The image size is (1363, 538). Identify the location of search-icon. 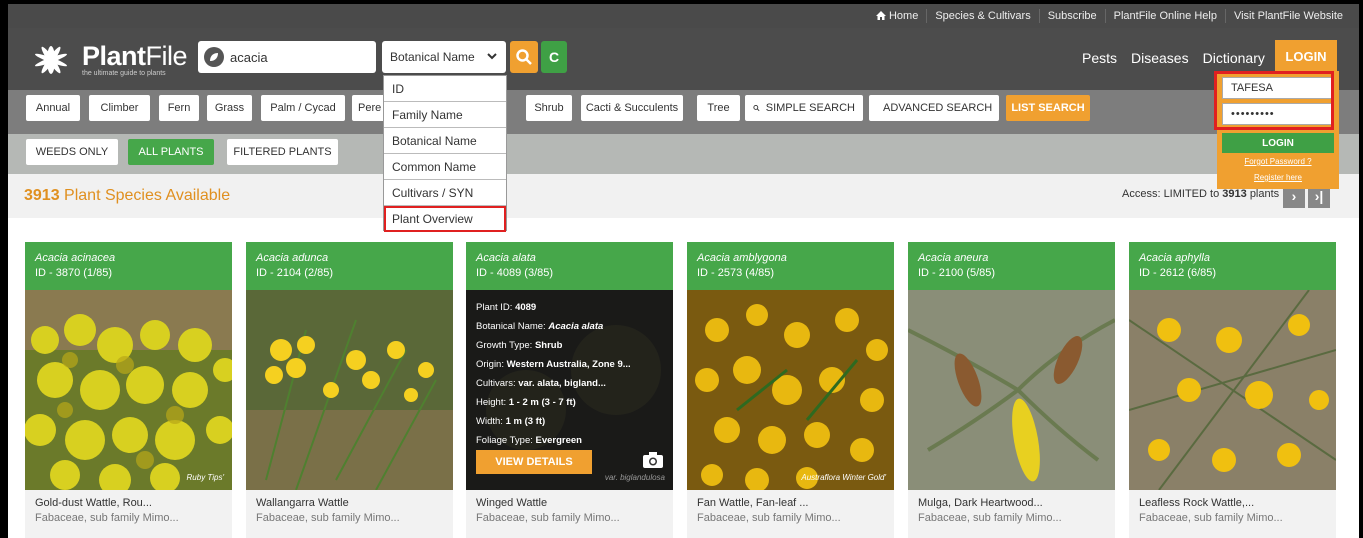
(524, 57).